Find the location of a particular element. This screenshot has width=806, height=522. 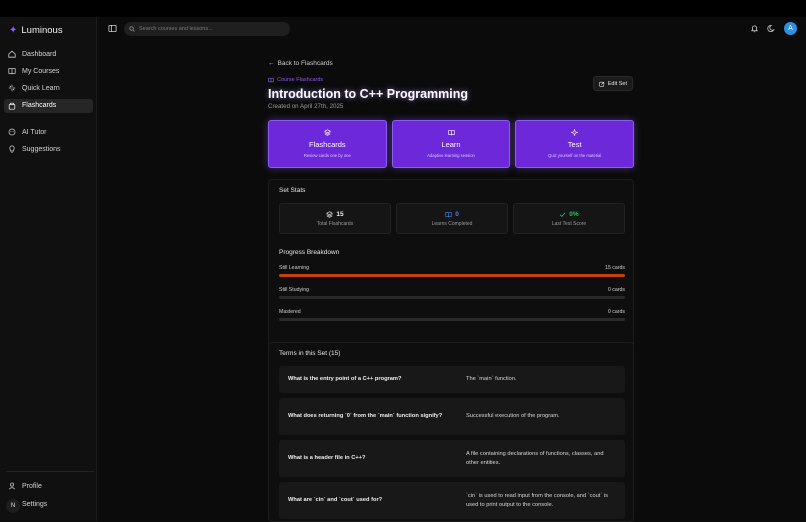

progress-still-learning: Still Learning 15 cards is located at coordinates (452, 271).